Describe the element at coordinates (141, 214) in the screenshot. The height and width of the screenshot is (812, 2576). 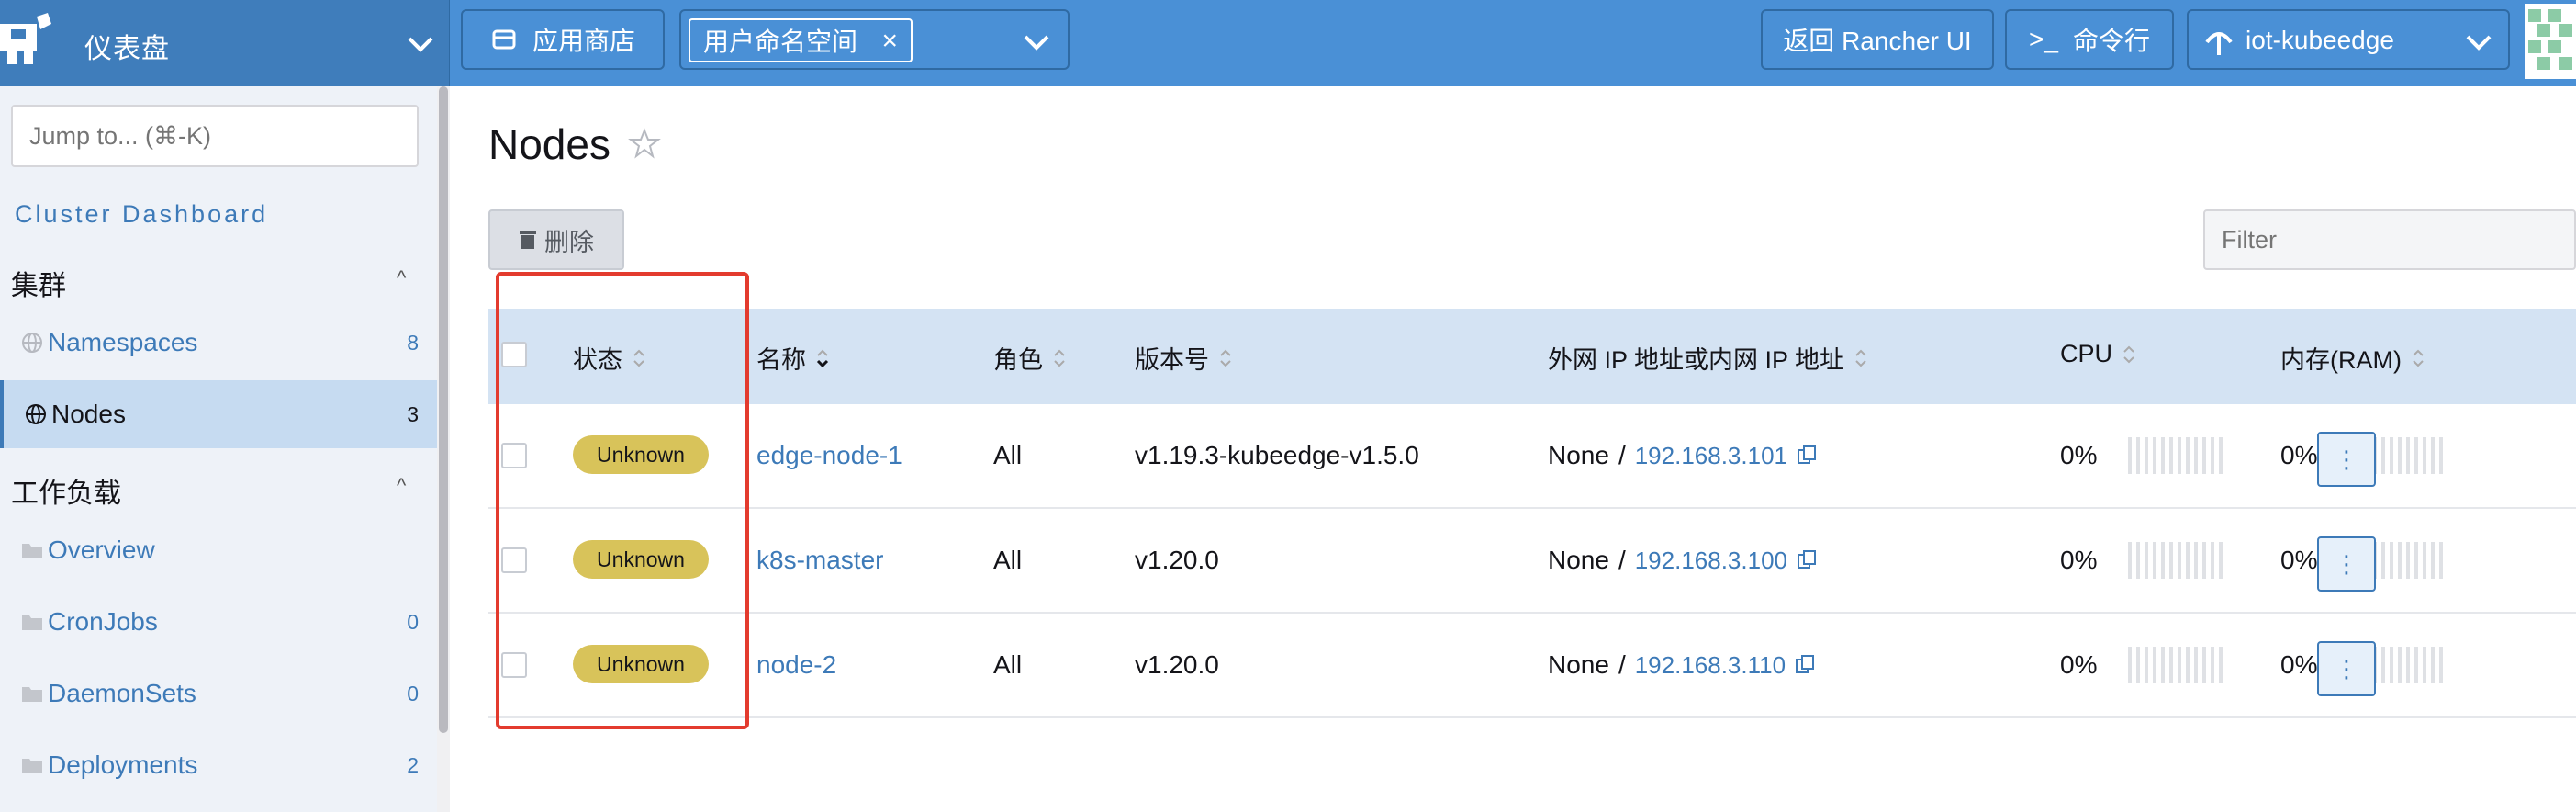
I see `cluster-dashboard-link: Cluster Dashboard` at that location.